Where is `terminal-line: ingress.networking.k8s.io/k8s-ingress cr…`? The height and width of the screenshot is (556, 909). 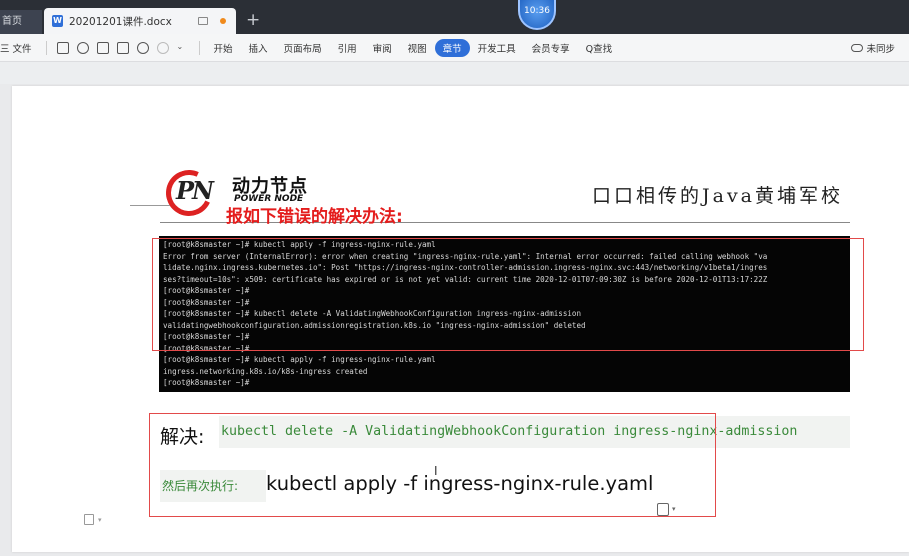 terminal-line: ingress.networking.k8s.io/k8s-ingress cr… is located at coordinates (265, 371).